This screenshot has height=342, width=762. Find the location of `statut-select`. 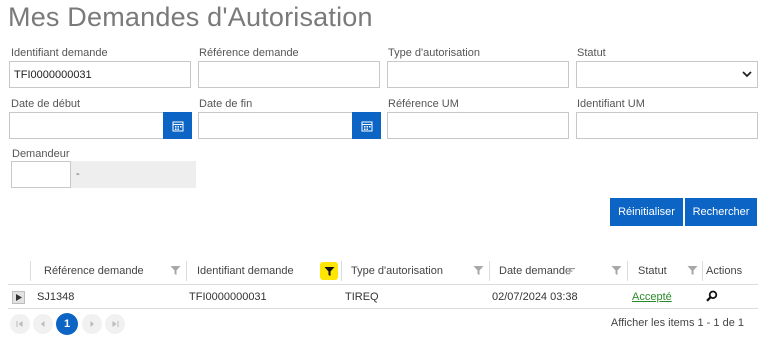

statut-select is located at coordinates (667, 74).